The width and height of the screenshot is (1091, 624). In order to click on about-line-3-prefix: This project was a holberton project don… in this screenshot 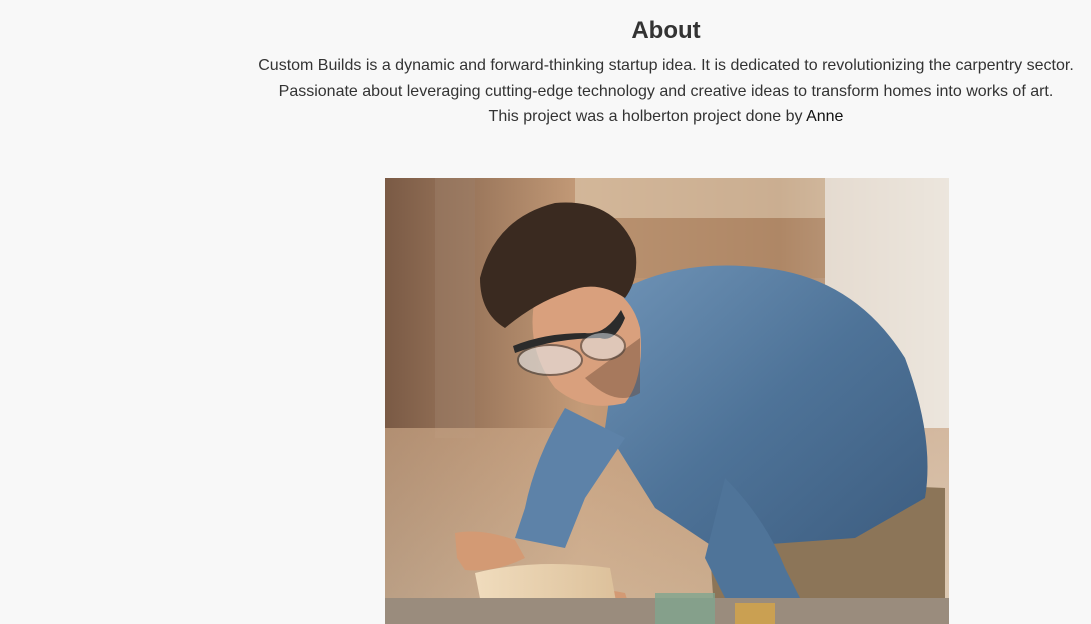, I will do `click(647, 116)`.